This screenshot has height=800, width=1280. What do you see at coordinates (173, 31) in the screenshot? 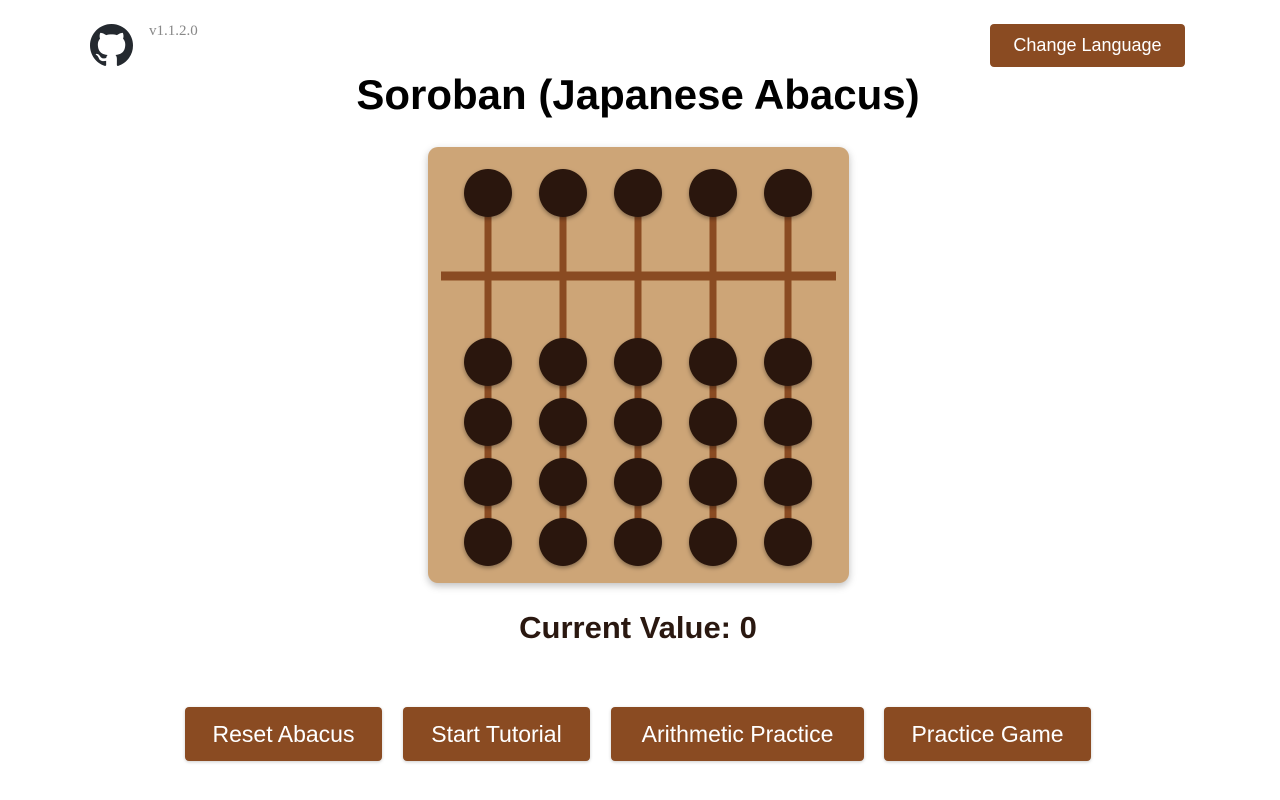
I see `version-label: v1.1.2.0` at bounding box center [173, 31].